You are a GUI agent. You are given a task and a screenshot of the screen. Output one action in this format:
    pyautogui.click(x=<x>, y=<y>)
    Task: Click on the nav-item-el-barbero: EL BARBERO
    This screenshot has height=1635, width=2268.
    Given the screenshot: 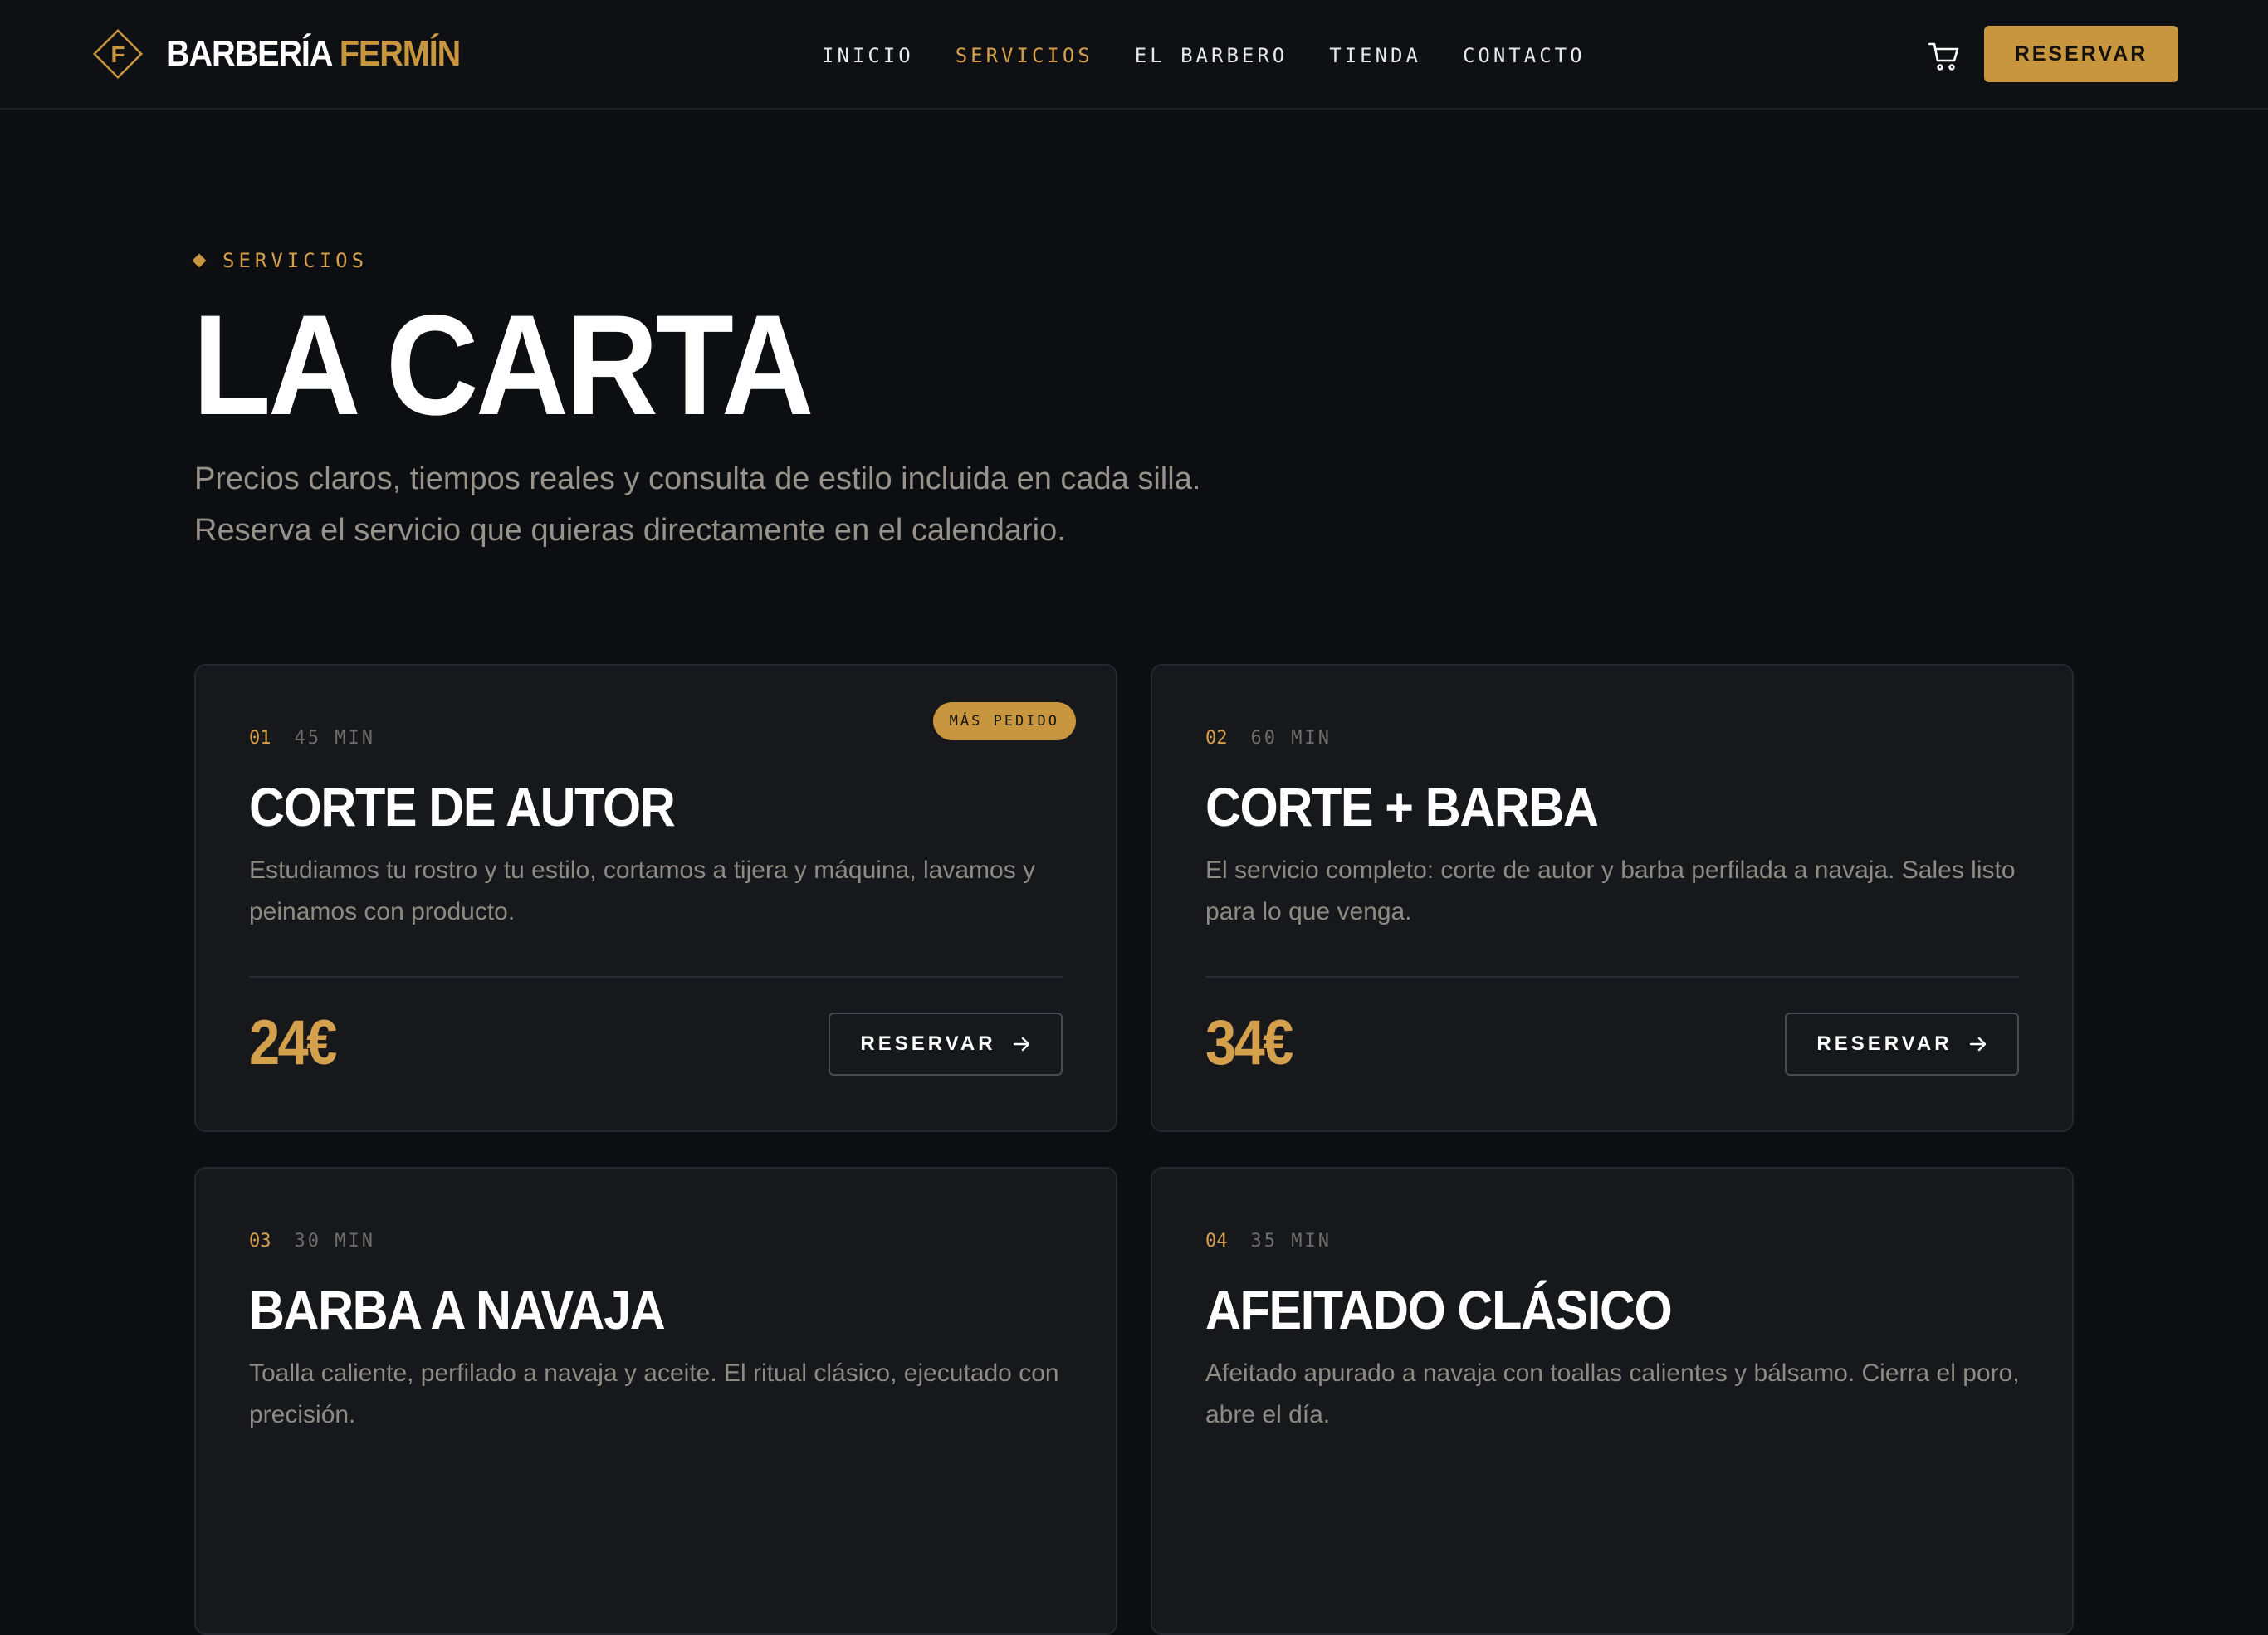 What is the action you would take?
    pyautogui.click(x=1211, y=56)
    